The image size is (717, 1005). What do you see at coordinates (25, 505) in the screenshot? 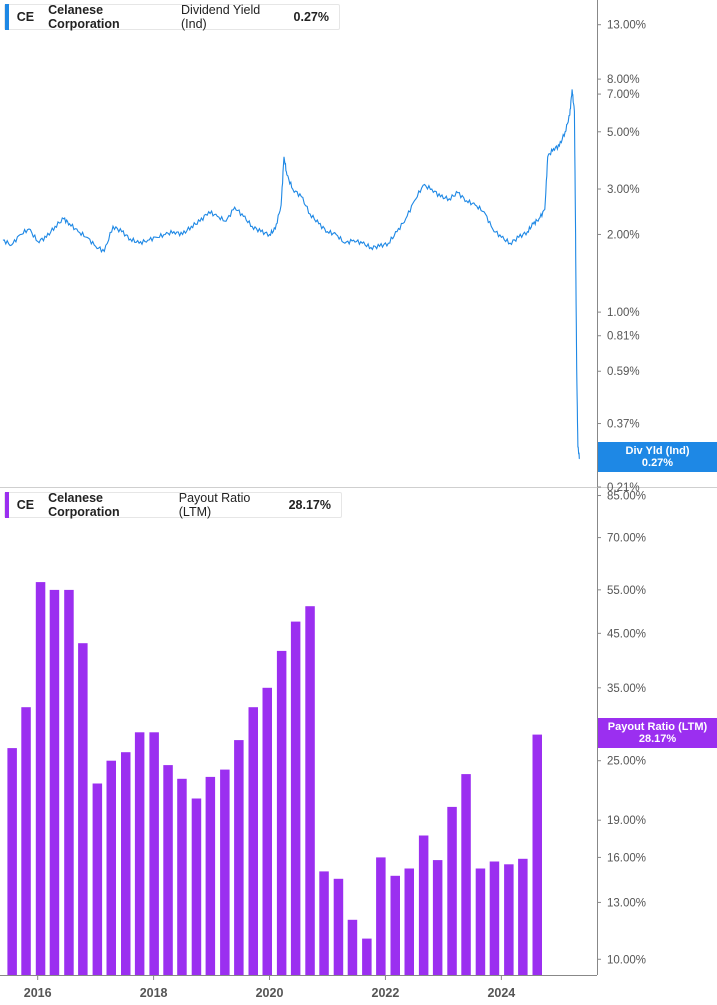
I see `bottom-legend-ticker: CE` at bounding box center [25, 505].